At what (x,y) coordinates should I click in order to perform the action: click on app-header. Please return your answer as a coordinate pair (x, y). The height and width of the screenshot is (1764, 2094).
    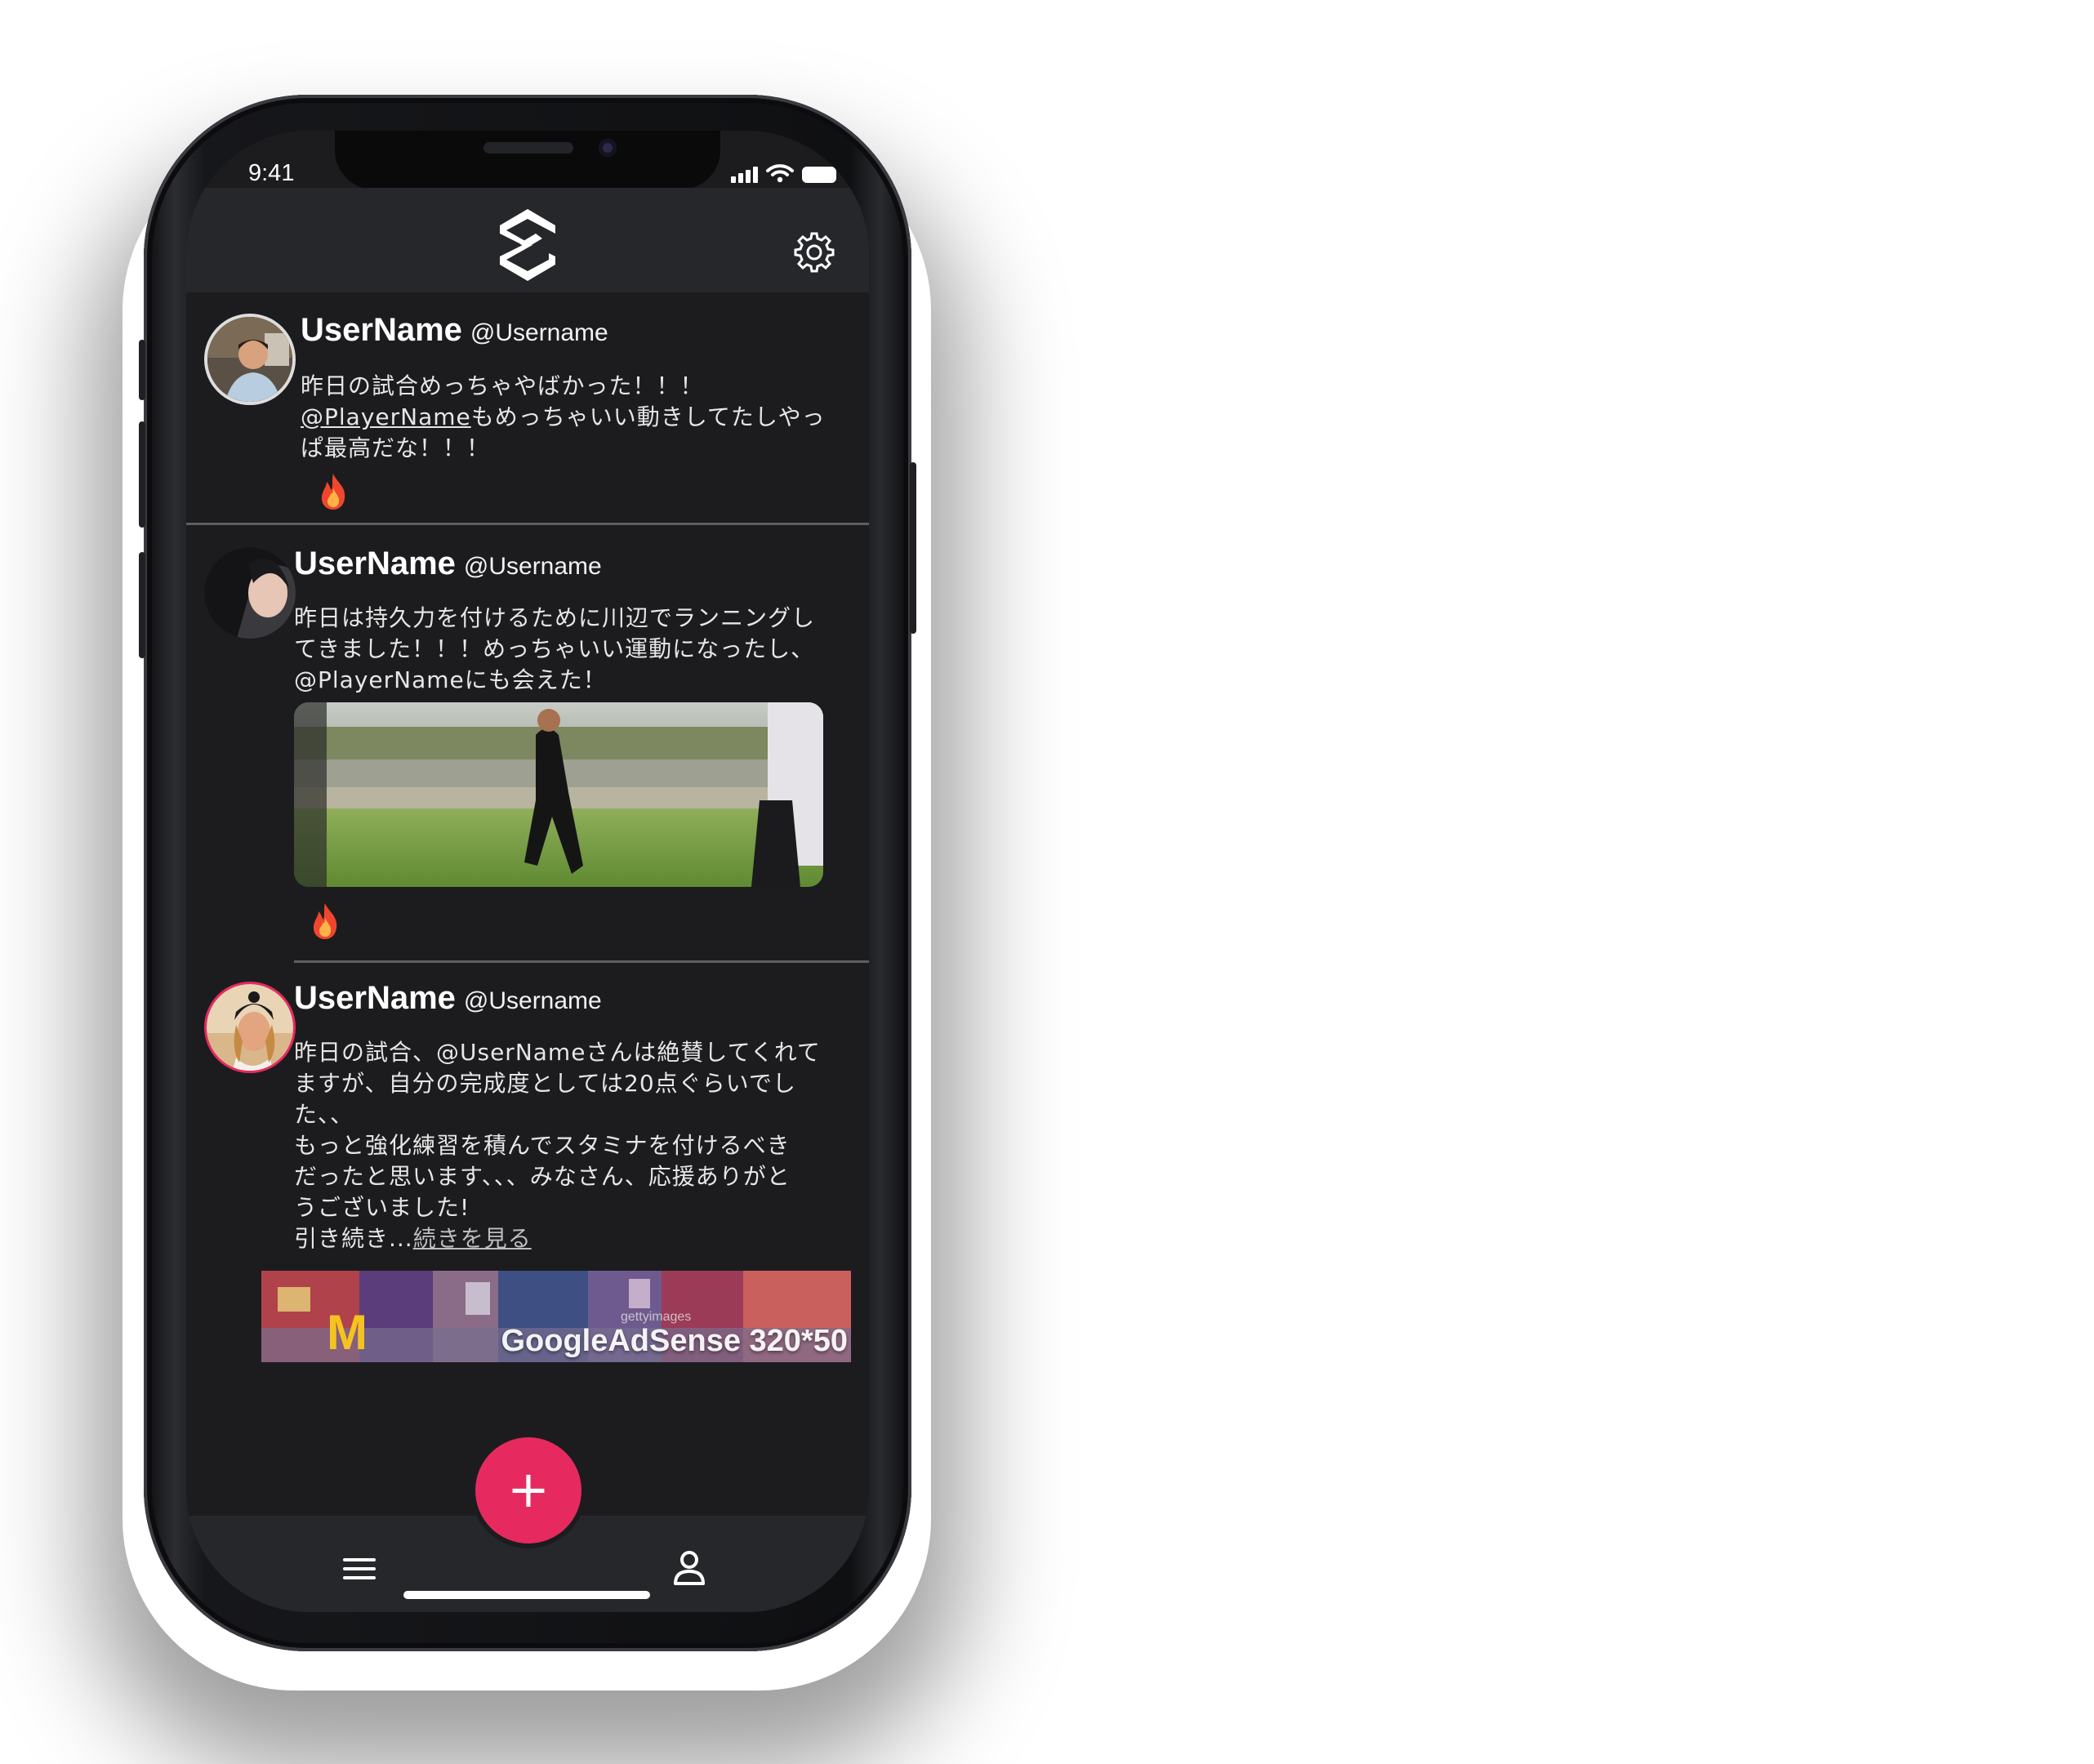
    Looking at the image, I should click on (527, 240).